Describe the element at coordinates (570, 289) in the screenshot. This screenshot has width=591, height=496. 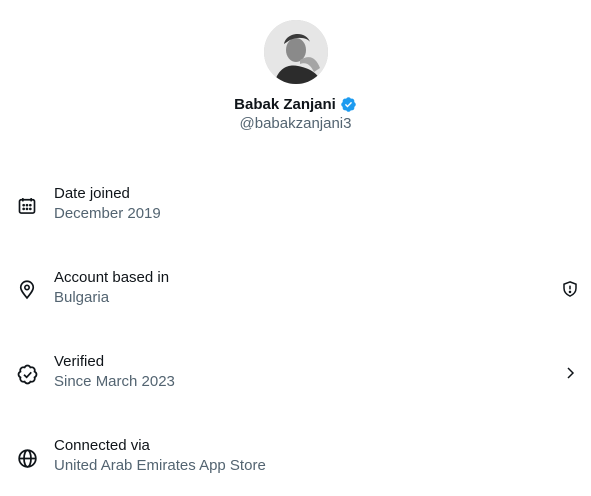
I see `shield-alert-icon` at that location.